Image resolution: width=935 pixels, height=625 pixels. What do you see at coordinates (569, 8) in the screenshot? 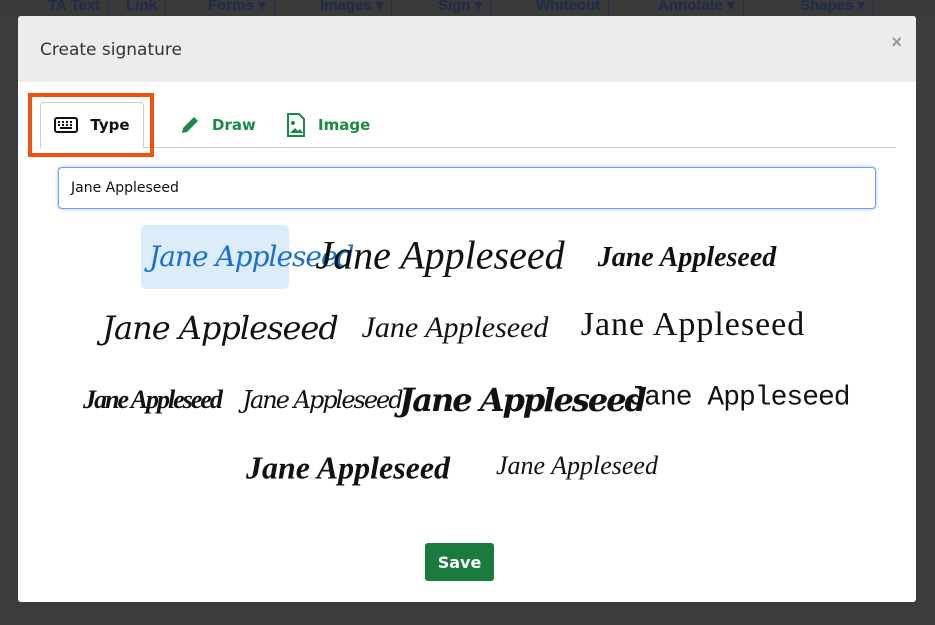
I see `toolbar-whiteout: Whiteout` at bounding box center [569, 8].